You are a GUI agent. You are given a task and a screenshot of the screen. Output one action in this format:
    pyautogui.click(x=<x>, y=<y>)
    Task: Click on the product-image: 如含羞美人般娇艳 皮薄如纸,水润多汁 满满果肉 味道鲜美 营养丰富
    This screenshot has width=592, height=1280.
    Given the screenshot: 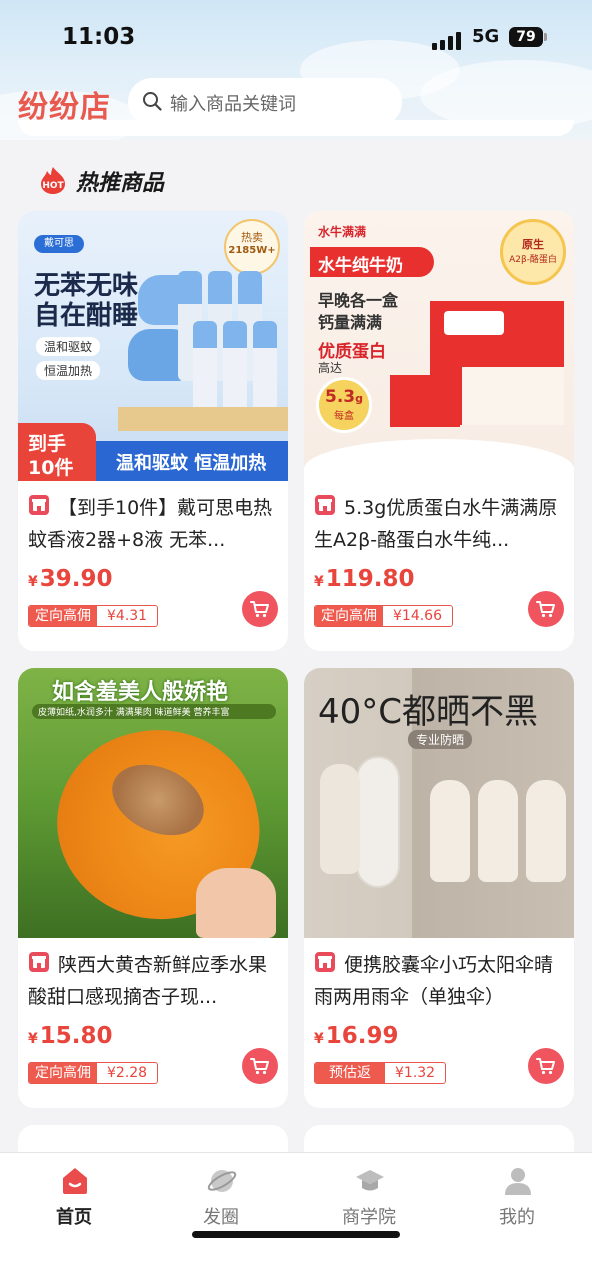 What is the action you would take?
    pyautogui.click(x=153, y=803)
    